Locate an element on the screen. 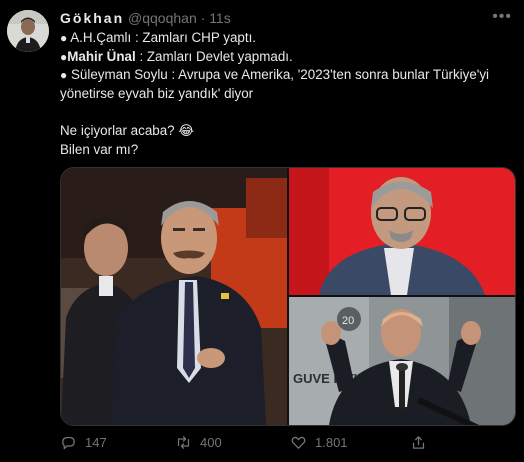  tweet-line: ●Mahir Ünal : Zamları Devlet yapmadı. is located at coordinates (285, 57).